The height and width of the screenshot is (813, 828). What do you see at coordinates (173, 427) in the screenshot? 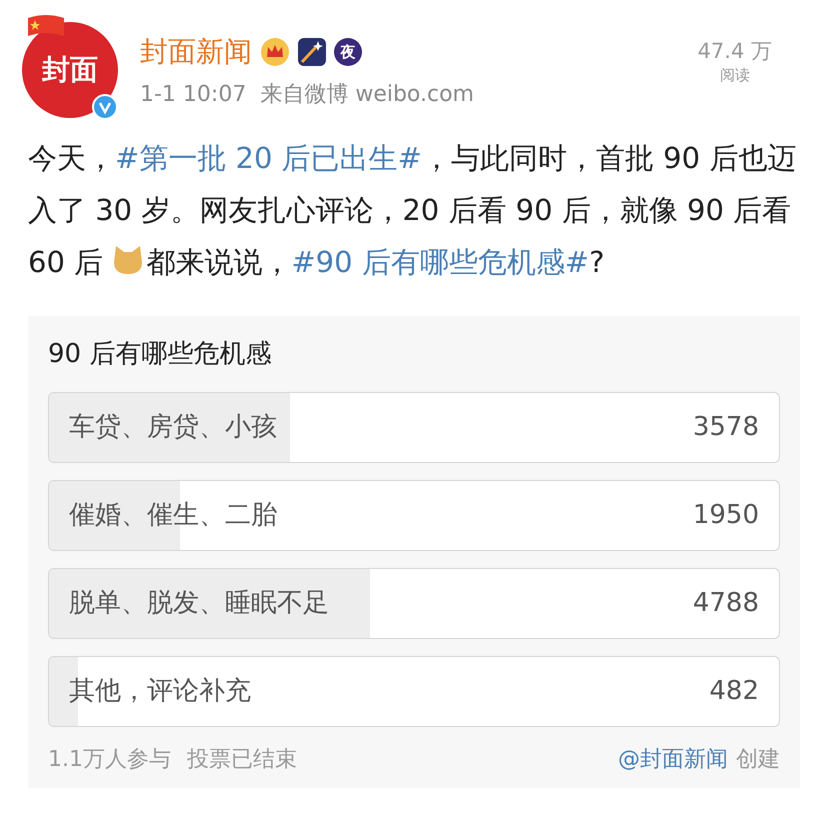
I see `option-label: 车贷、房贷、小孩` at bounding box center [173, 427].